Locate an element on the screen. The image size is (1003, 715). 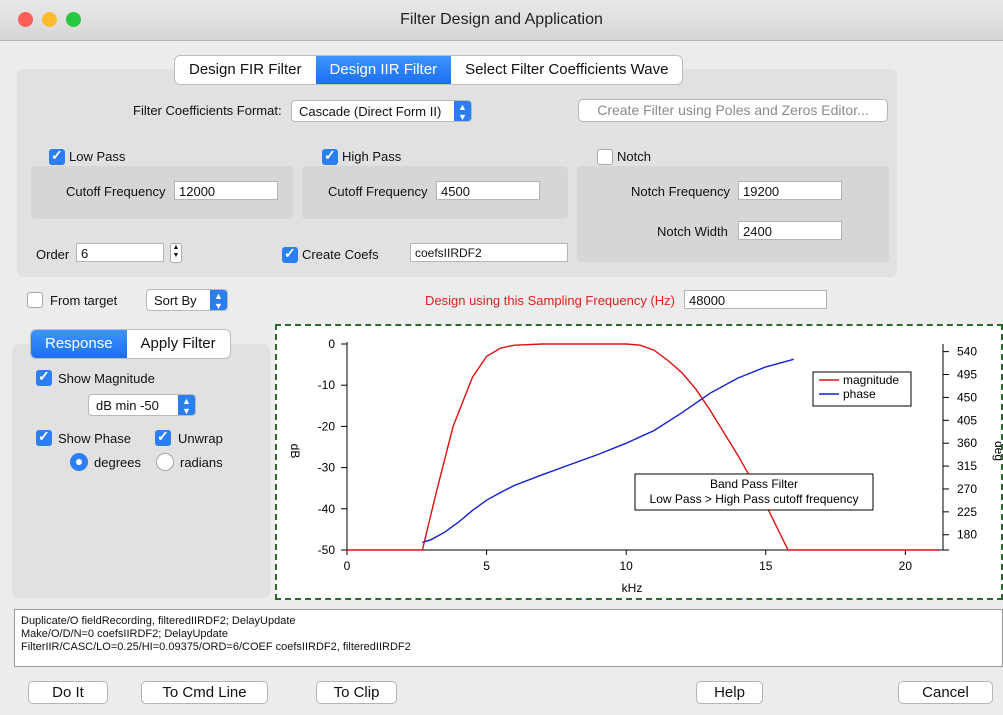
y2-axis-label: deg is located at coordinates (996, 451).